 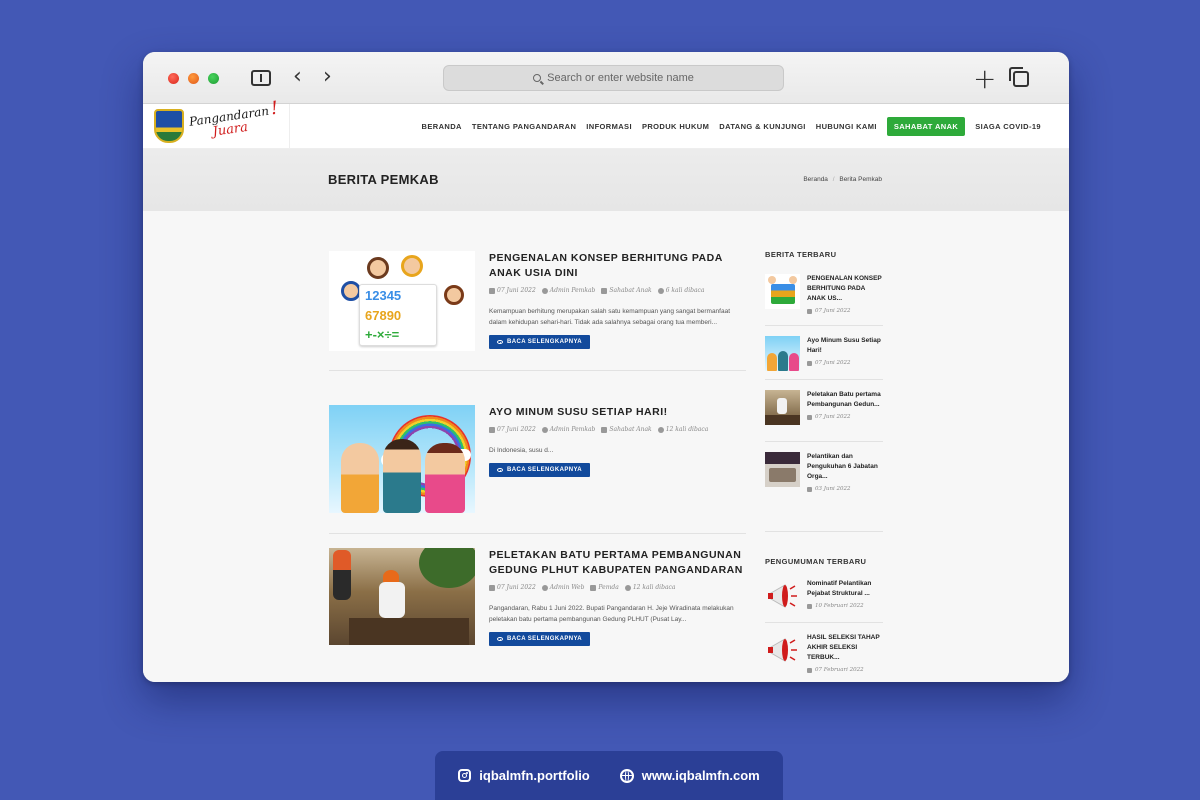 What do you see at coordinates (846, 489) in the screenshot?
I see `latest-news-date: 03 Juni 2022` at bounding box center [846, 489].